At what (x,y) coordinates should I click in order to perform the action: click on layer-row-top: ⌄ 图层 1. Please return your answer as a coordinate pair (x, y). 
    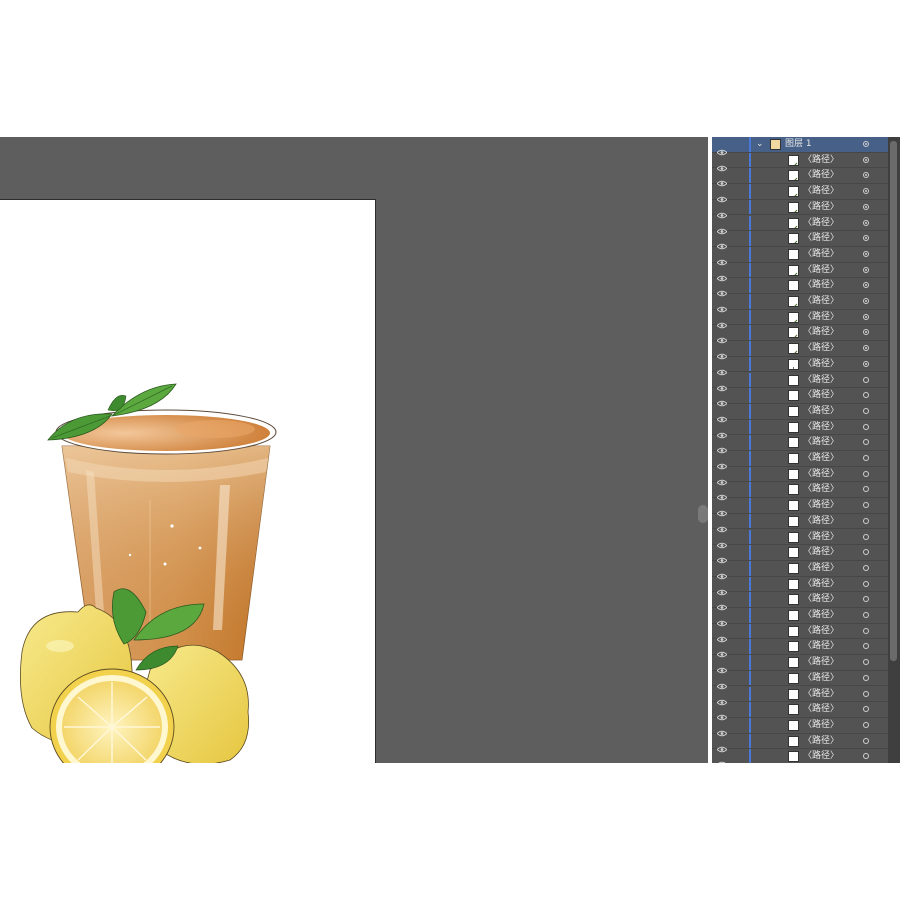
    Looking at the image, I should click on (800, 146).